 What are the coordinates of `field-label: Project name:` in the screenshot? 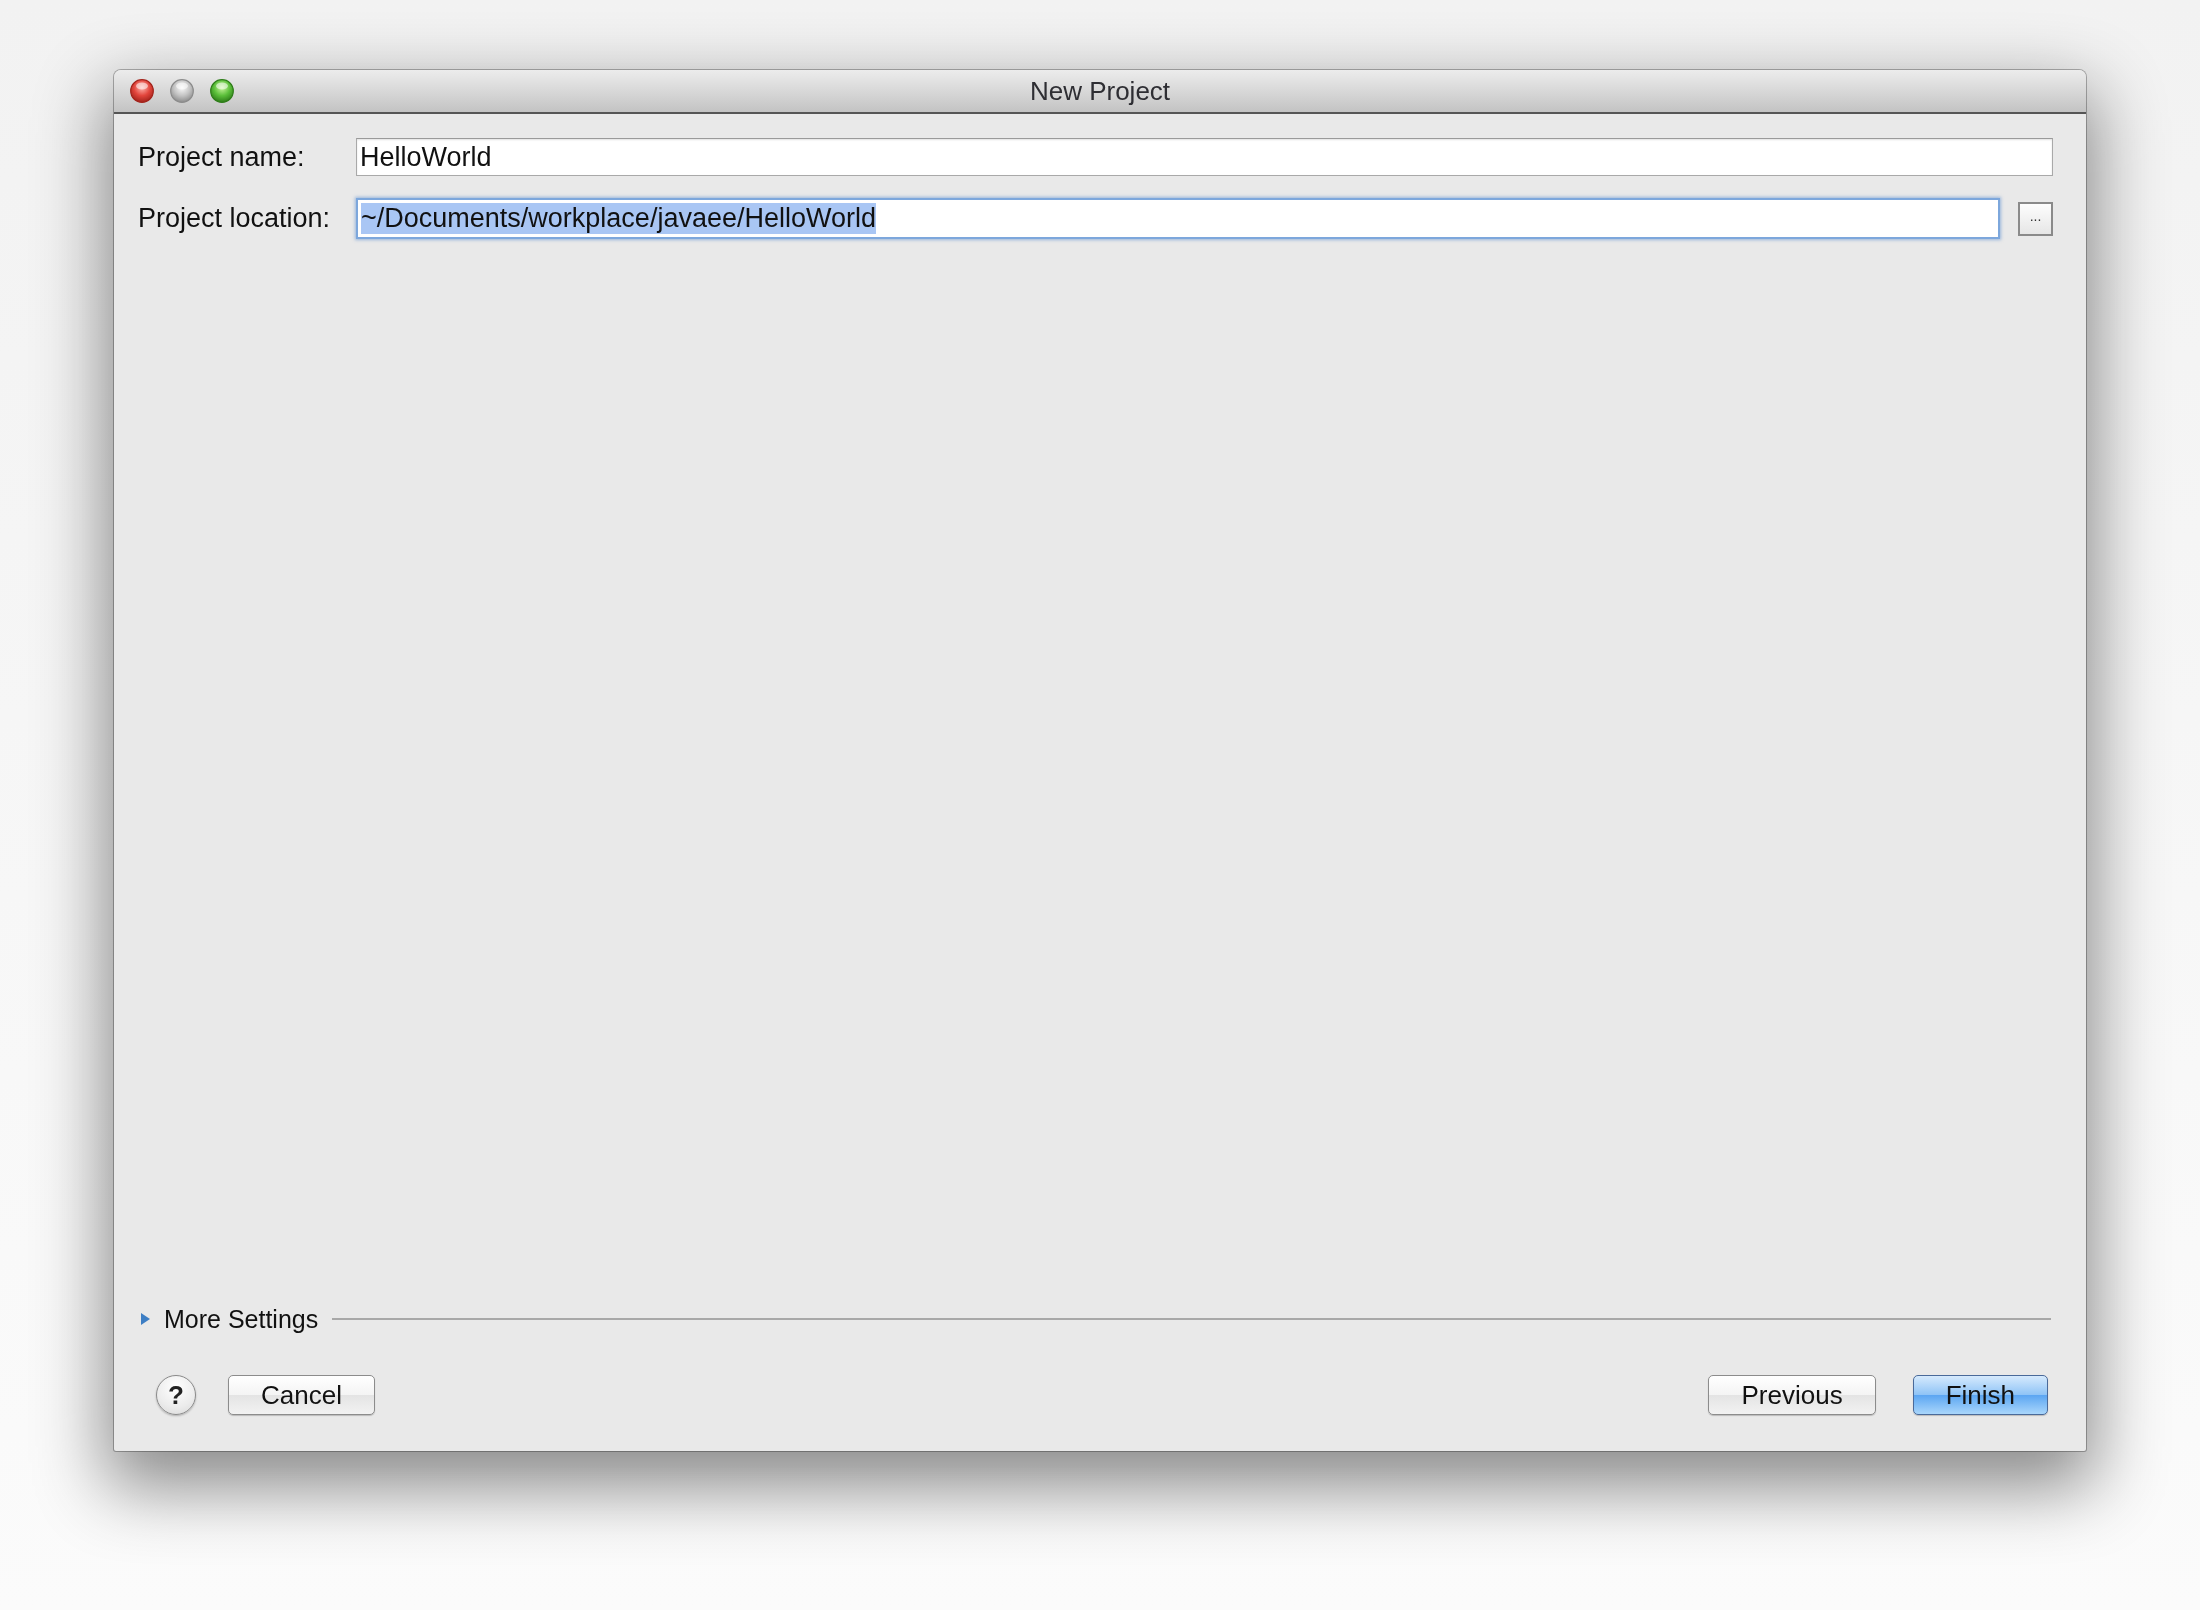 It's located at (222, 157).